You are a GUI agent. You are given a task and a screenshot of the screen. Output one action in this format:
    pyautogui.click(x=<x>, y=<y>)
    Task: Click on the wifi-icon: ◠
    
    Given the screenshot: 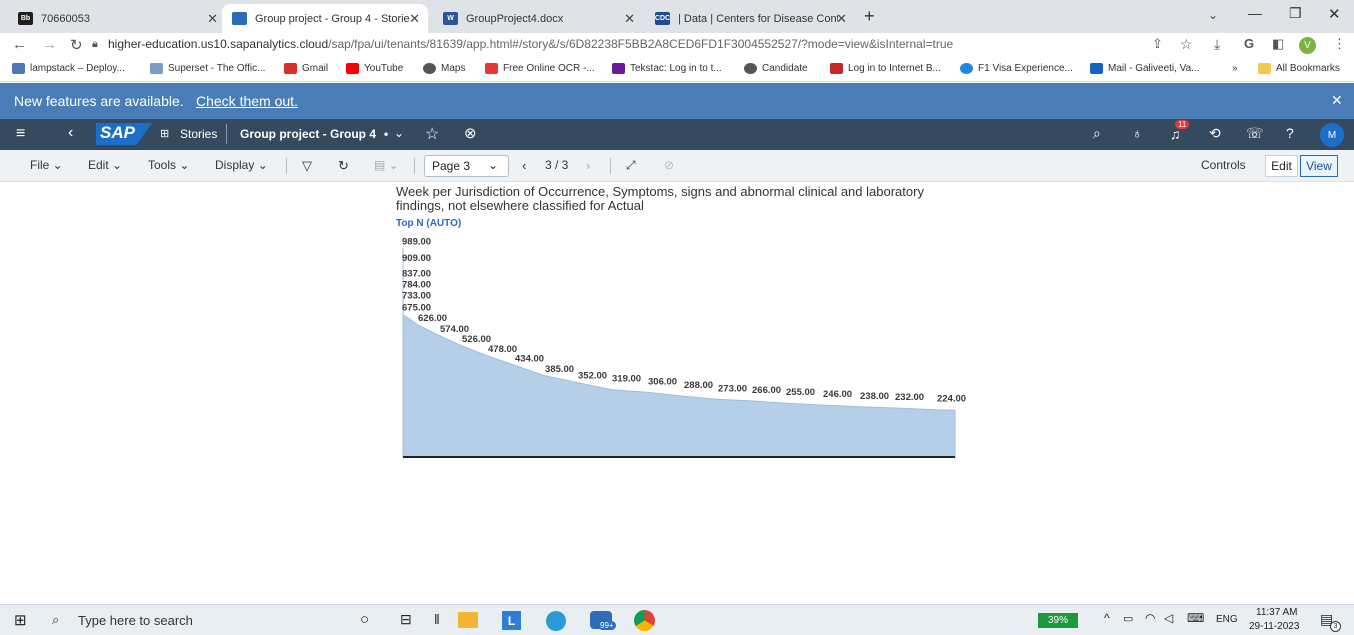 What is the action you would take?
    pyautogui.click(x=1150, y=618)
    